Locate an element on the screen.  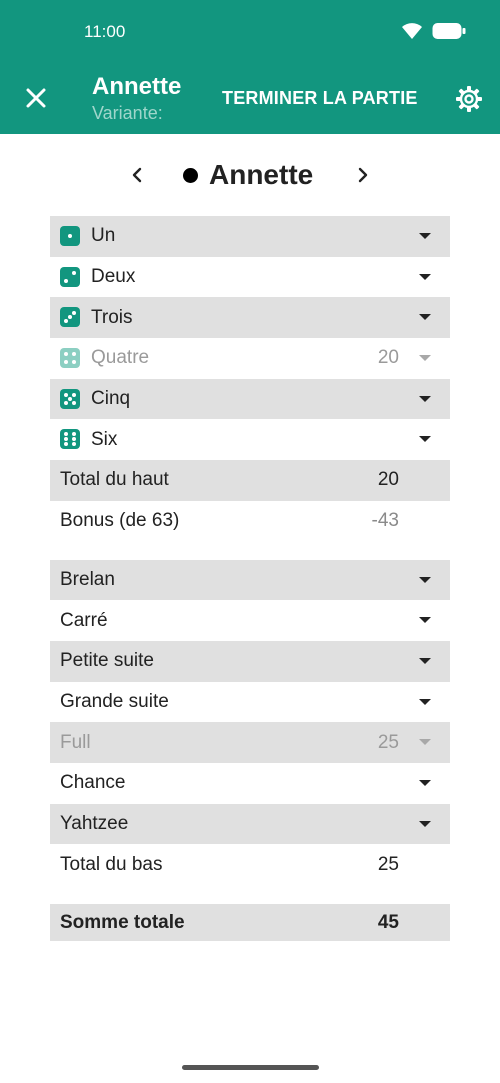
player-name: Annette is located at coordinates (261, 174).